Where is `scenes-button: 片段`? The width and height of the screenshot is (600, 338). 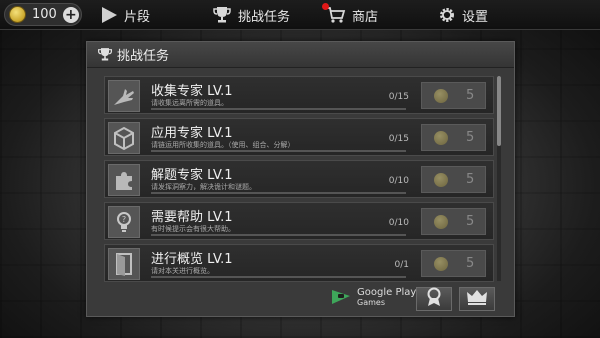 scenes-button: 片段 is located at coordinates (125, 15).